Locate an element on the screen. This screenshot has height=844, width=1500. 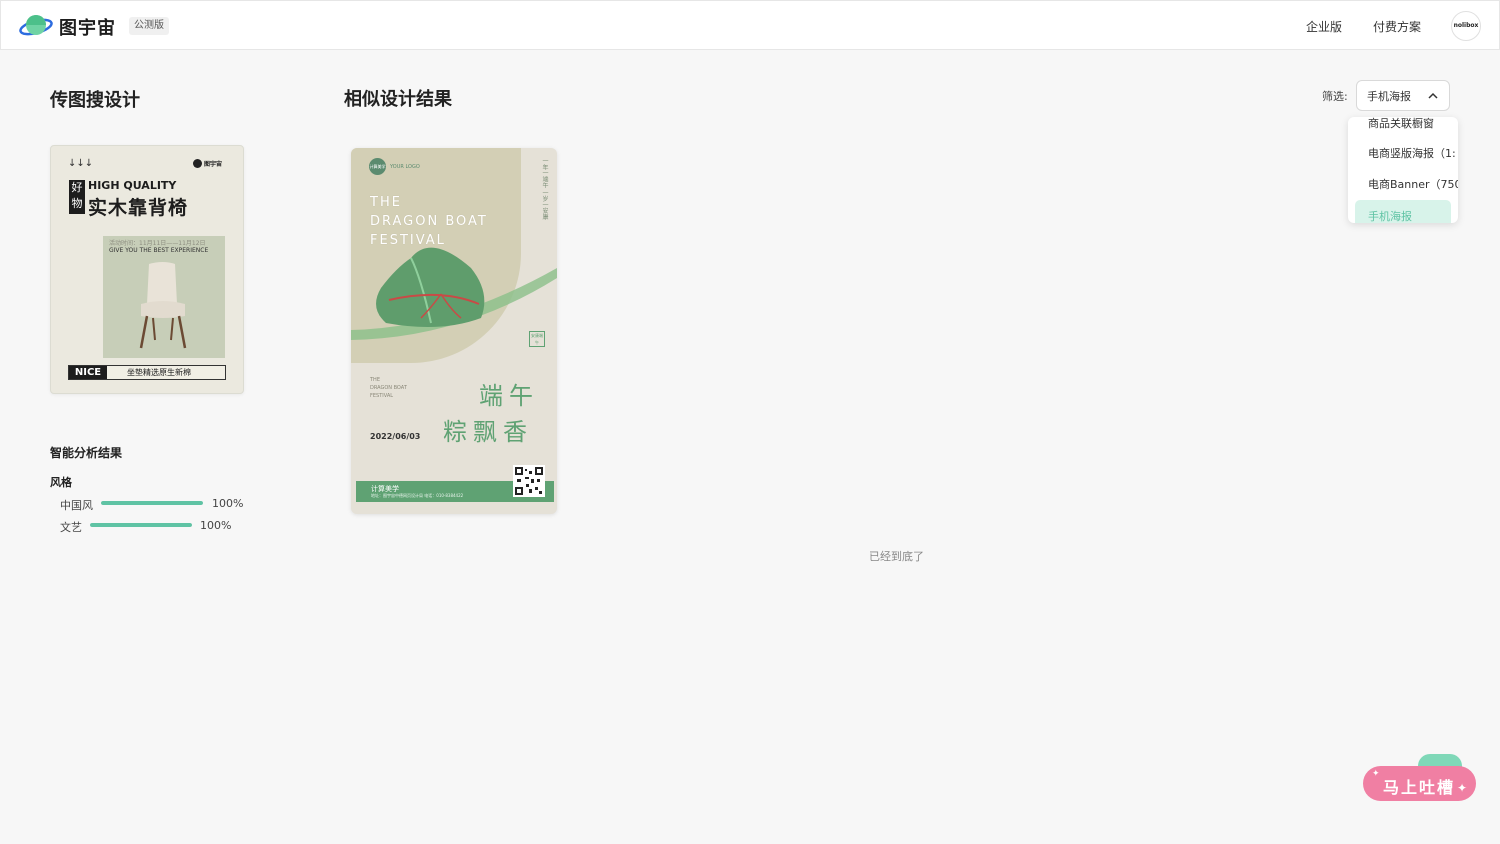
filter-dropdown: 商品关联橱窗 电商竖版海报（1: 电商Banner（750 手机海报 is located at coordinates (1403, 170).